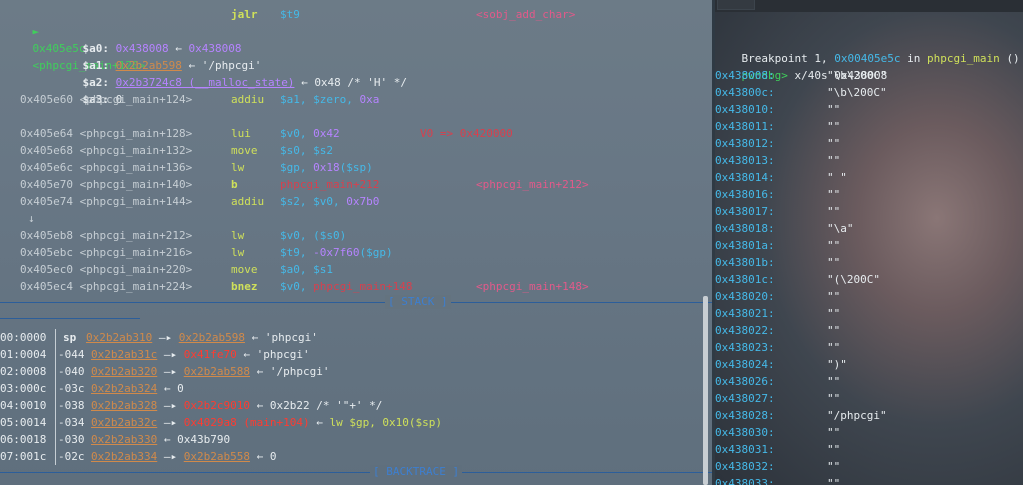  Describe the element at coordinates (745, 245) in the screenshot. I see `memory-address: 0x43801a:` at that location.